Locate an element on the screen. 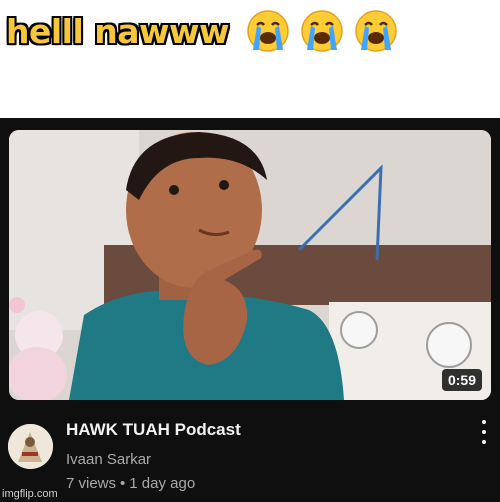  more-vertical-icon is located at coordinates (484, 432).